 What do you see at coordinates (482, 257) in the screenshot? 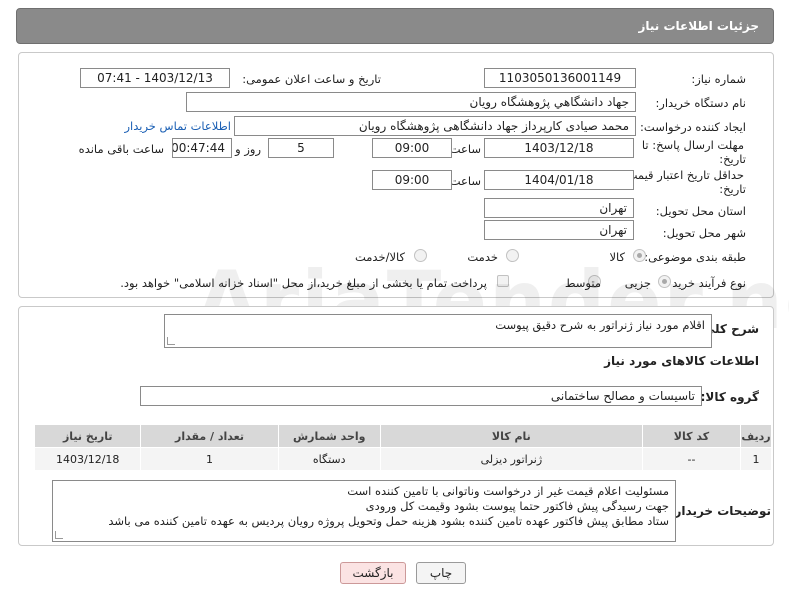
I see `category-option-service: خدمت` at bounding box center [482, 257].